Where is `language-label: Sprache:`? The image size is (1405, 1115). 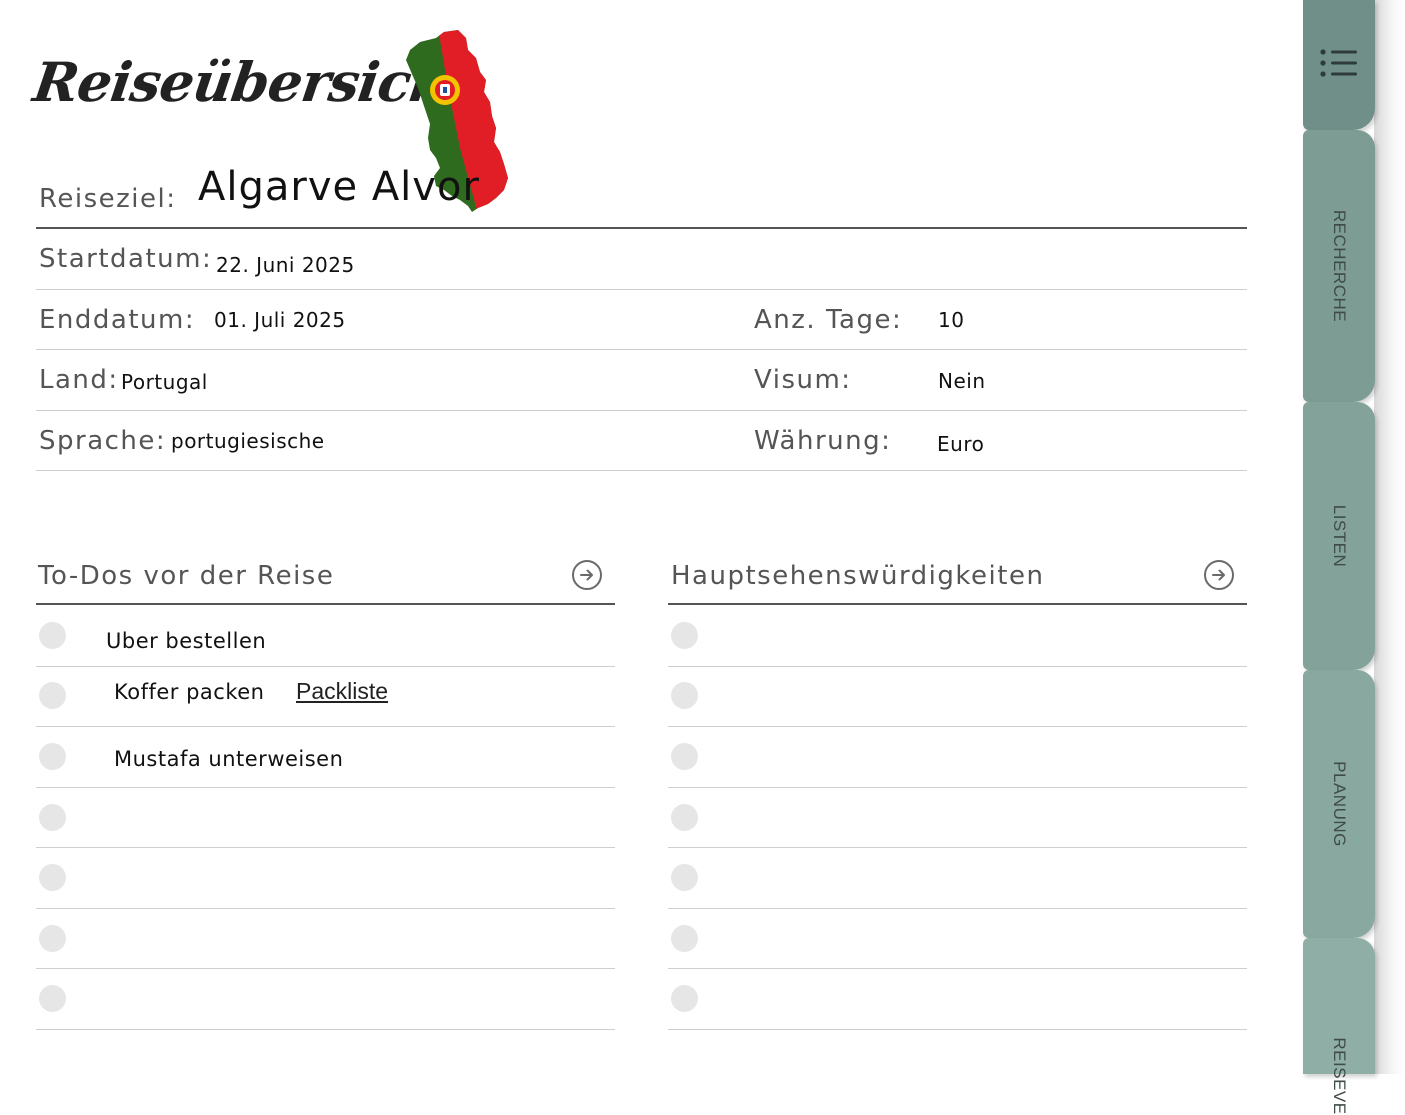
language-label: Sprache: is located at coordinates (103, 441).